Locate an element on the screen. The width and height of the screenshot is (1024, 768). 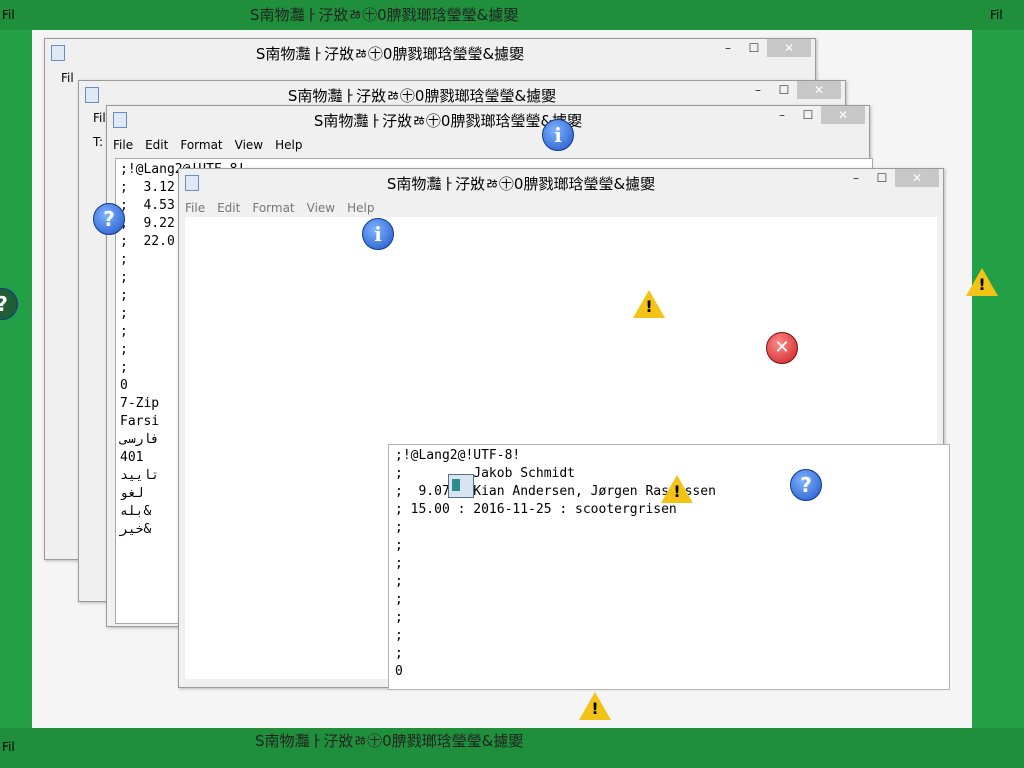
side-label: T: is located at coordinates (98, 142).